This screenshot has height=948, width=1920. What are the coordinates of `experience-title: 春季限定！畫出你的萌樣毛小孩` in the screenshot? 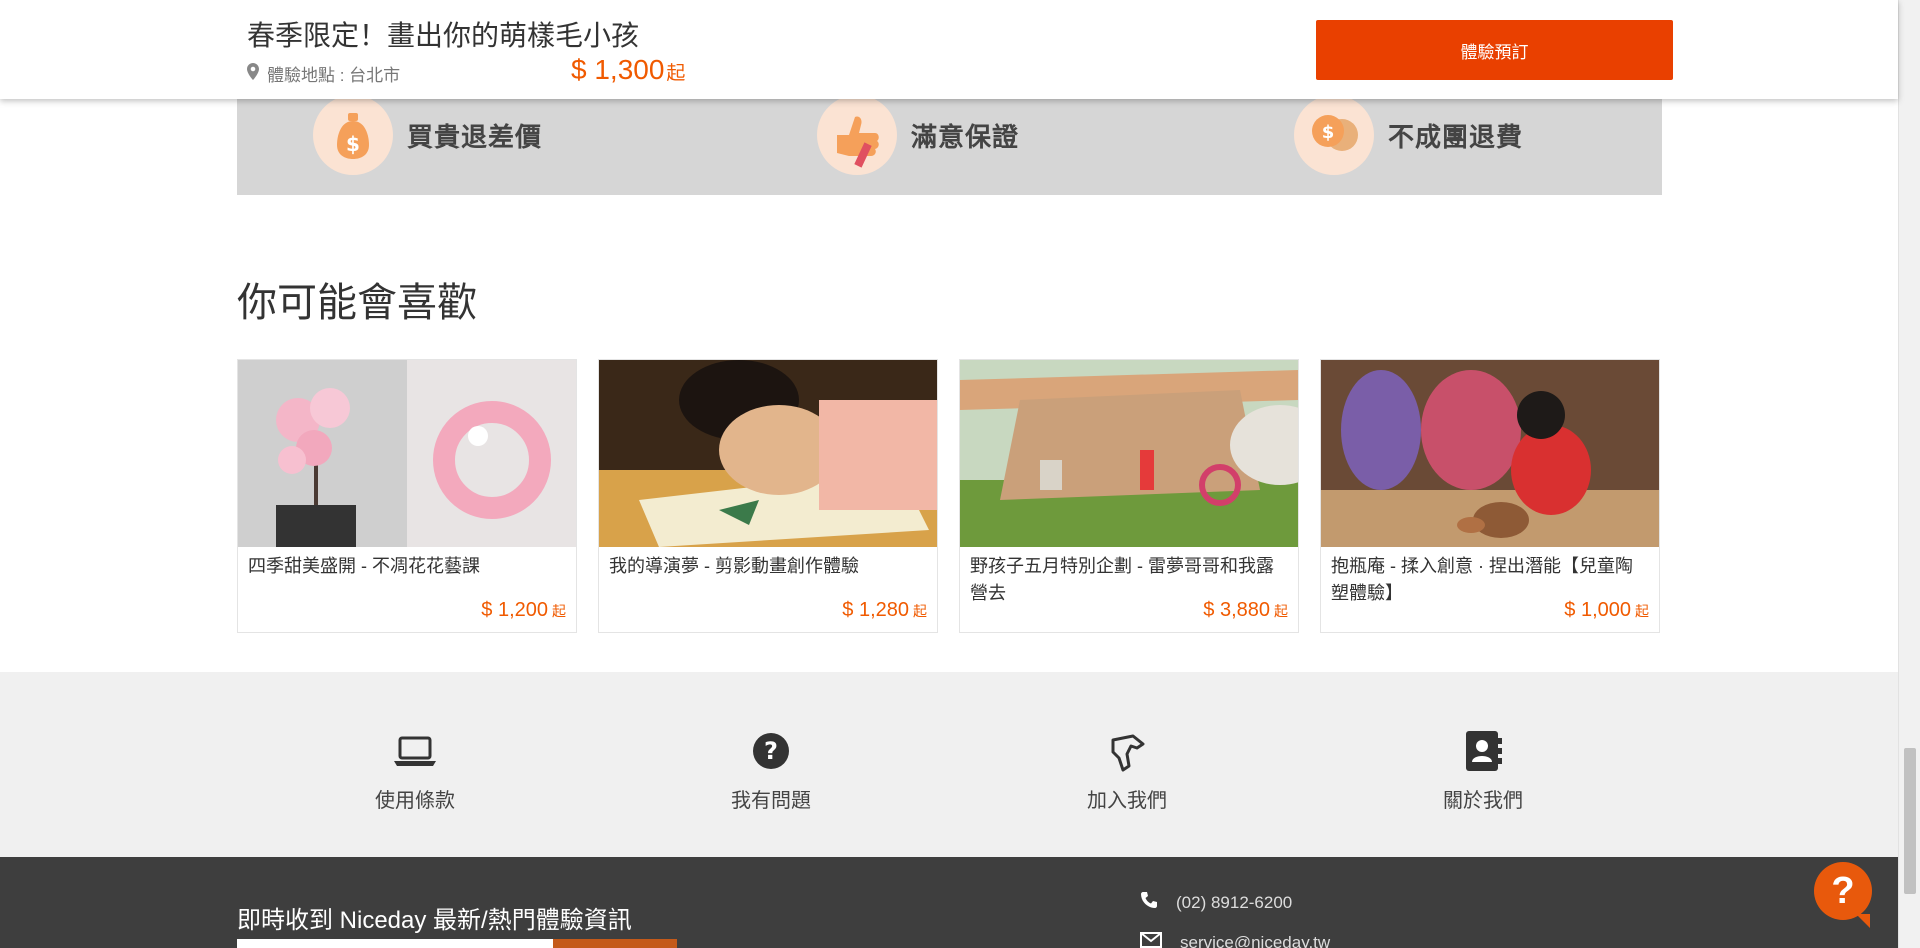 It's located at (443, 35).